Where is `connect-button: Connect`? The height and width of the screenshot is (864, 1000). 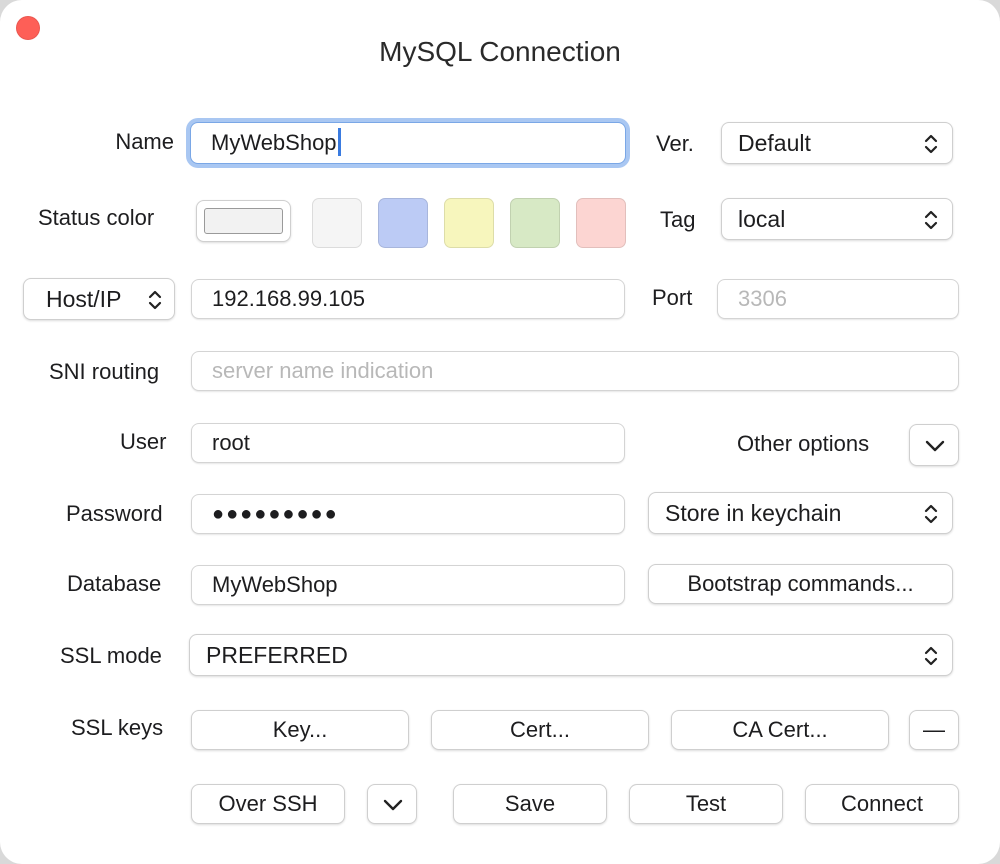
connect-button: Connect is located at coordinates (882, 804).